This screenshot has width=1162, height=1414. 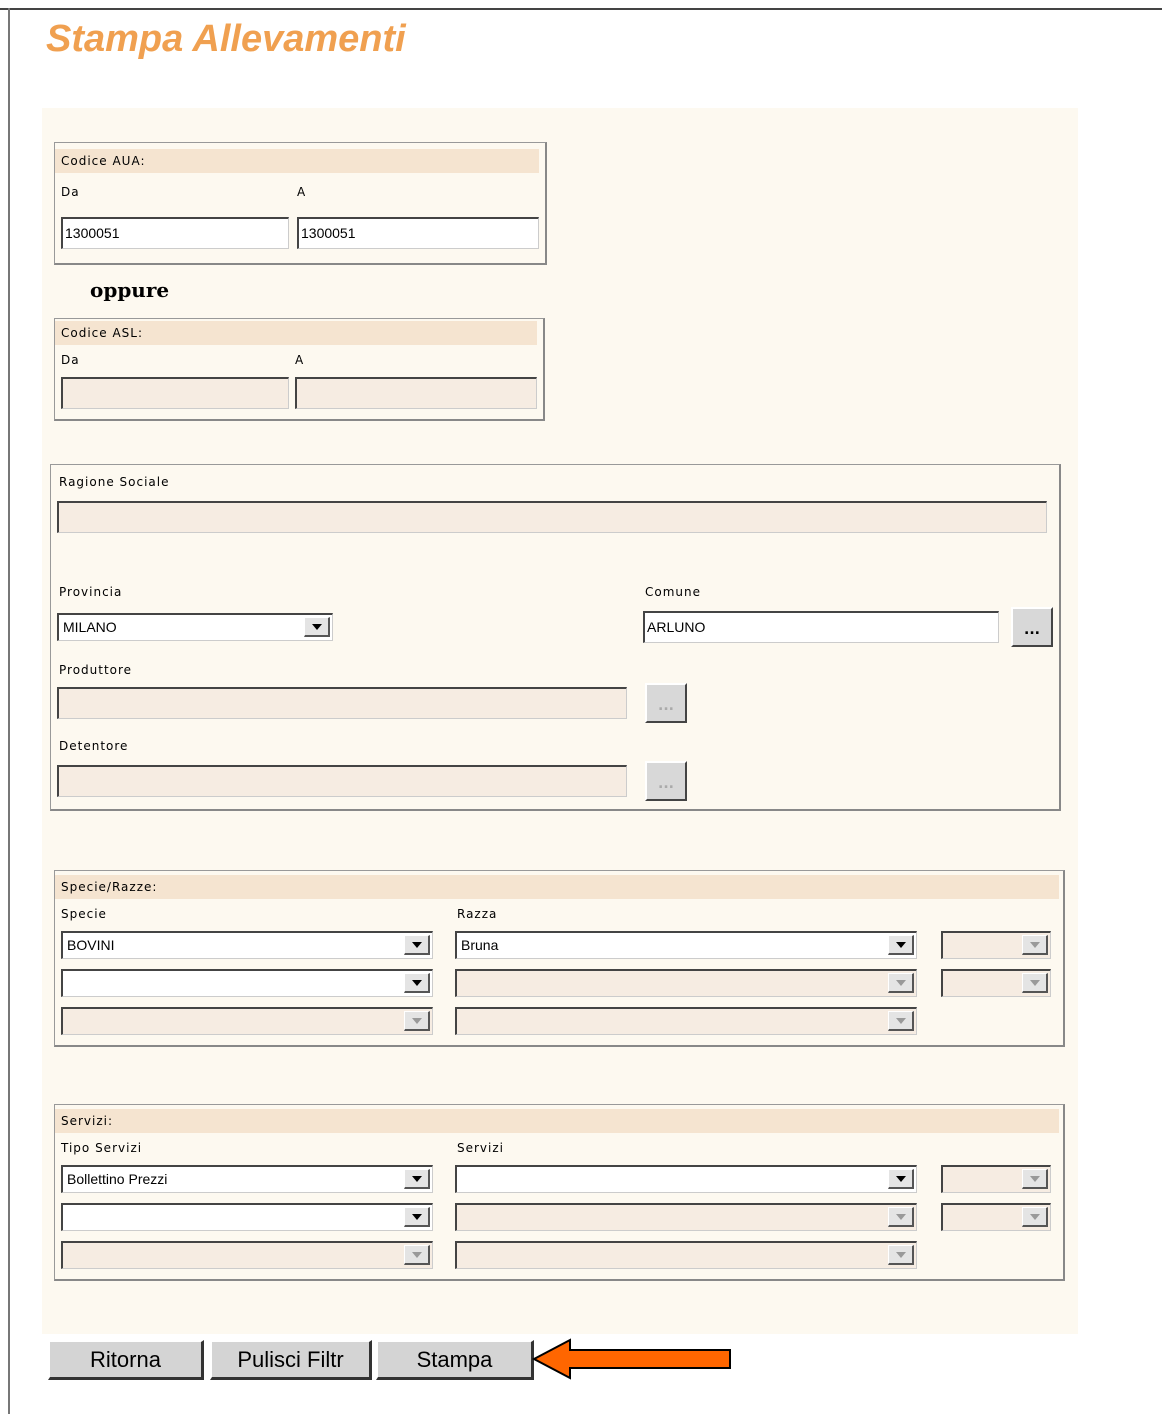 I want to click on razza-select-1: Bruna, so click(x=686, y=945).